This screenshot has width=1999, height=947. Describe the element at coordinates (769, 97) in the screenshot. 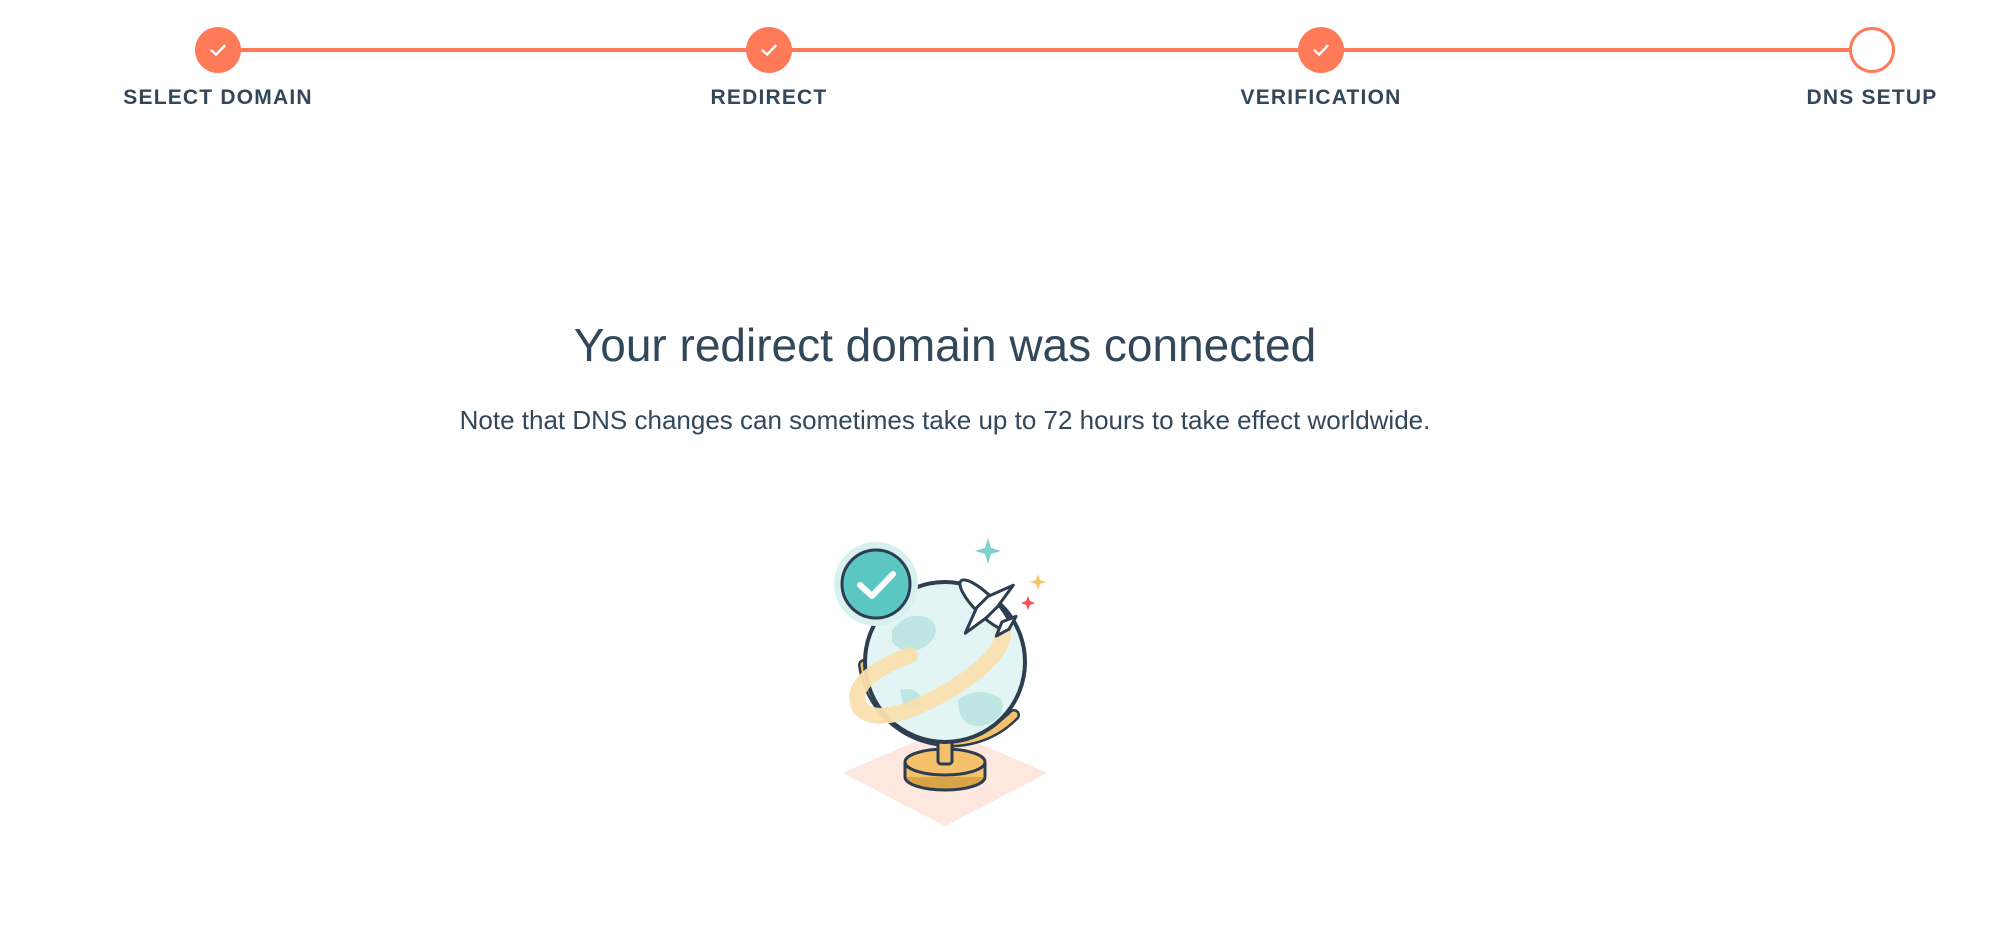

I see `step-label: REDIRECT` at that location.